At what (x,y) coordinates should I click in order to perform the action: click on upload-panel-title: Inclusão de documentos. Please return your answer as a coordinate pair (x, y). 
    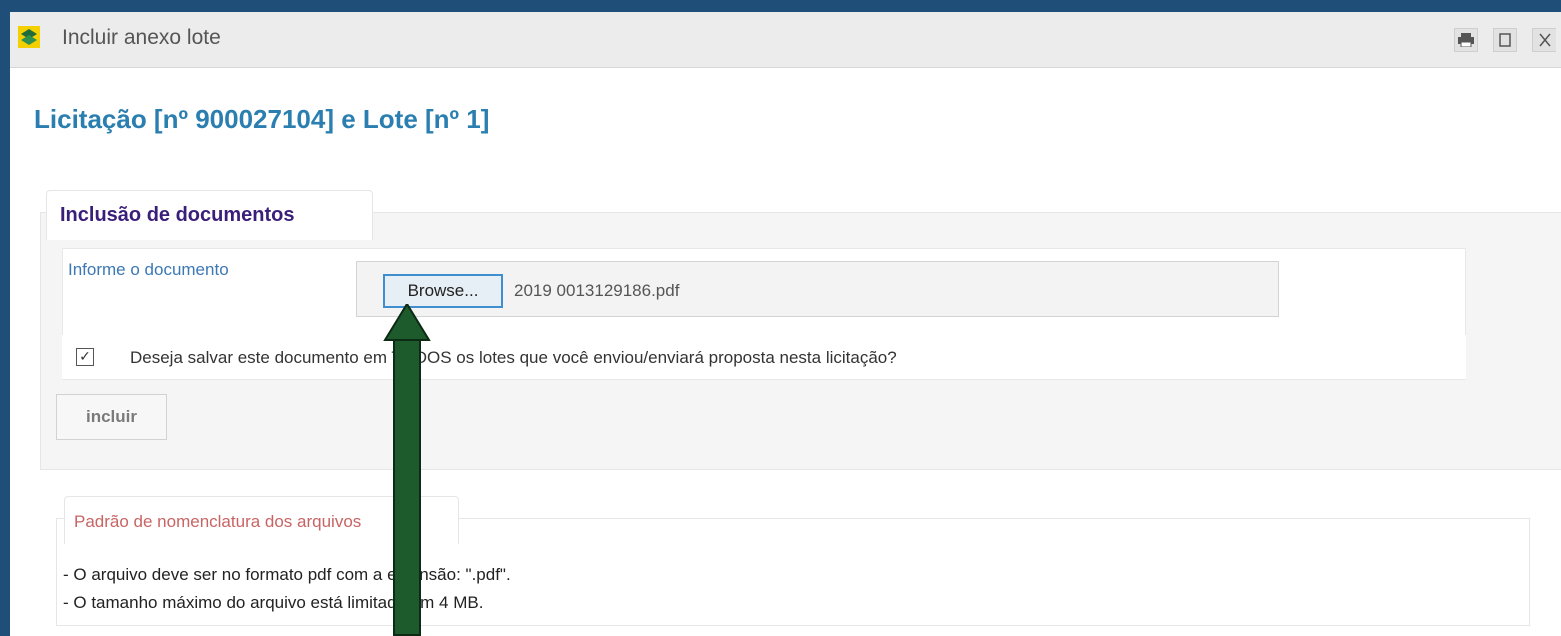
    Looking at the image, I should click on (177, 215).